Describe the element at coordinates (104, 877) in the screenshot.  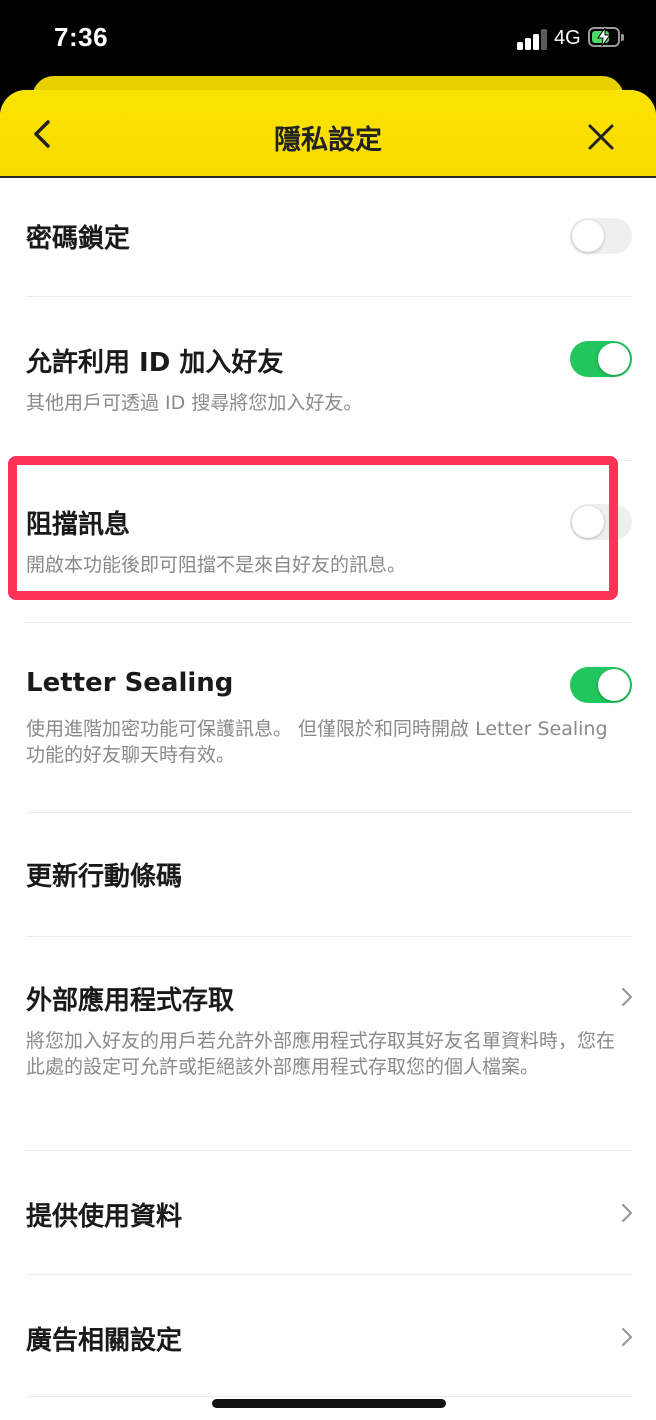
I see `setting-title: 更新行動條碼` at that location.